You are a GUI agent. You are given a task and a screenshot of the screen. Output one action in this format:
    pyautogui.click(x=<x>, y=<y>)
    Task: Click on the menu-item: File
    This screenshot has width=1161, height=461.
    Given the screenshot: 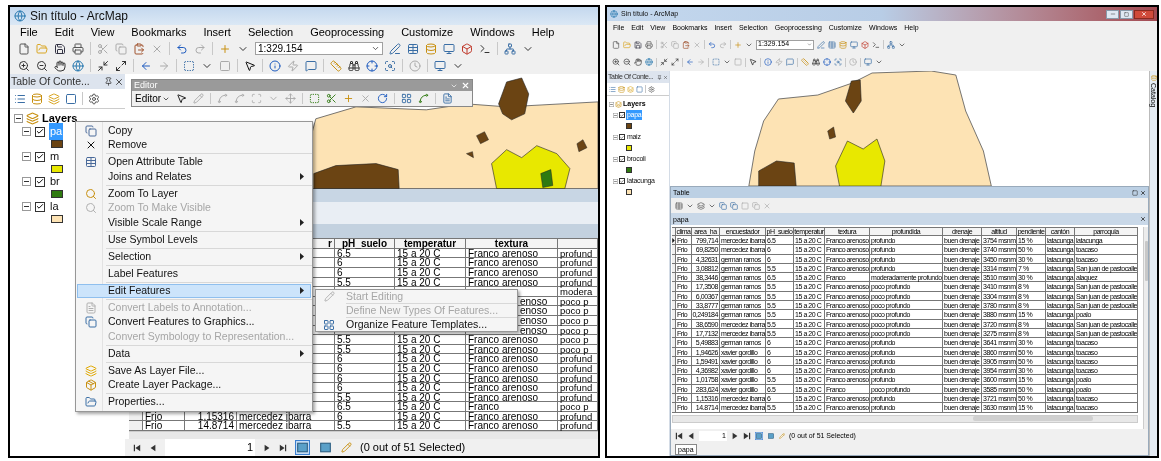 What is the action you would take?
    pyautogui.click(x=29, y=32)
    